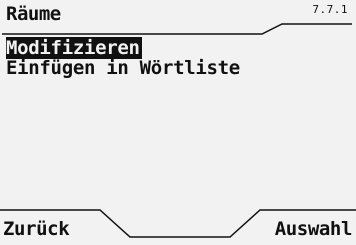  What do you see at coordinates (33, 14) in the screenshot?
I see `screen-title: Räume` at bounding box center [33, 14].